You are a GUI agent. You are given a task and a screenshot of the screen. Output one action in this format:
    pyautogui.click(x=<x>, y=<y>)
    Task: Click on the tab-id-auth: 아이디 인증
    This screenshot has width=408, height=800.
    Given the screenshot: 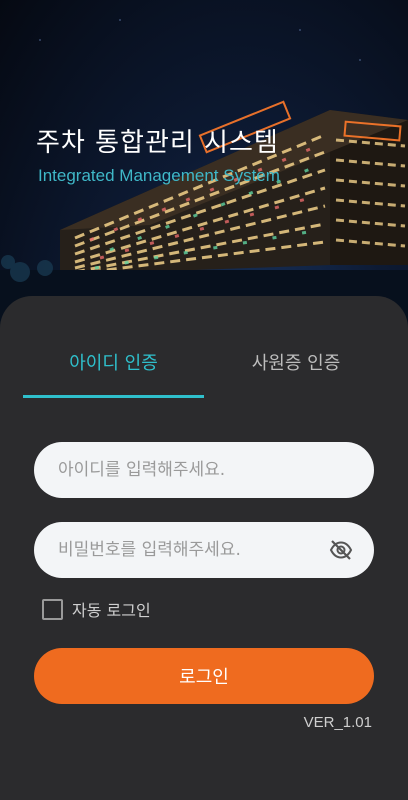 What is the action you would take?
    pyautogui.click(x=113, y=374)
    